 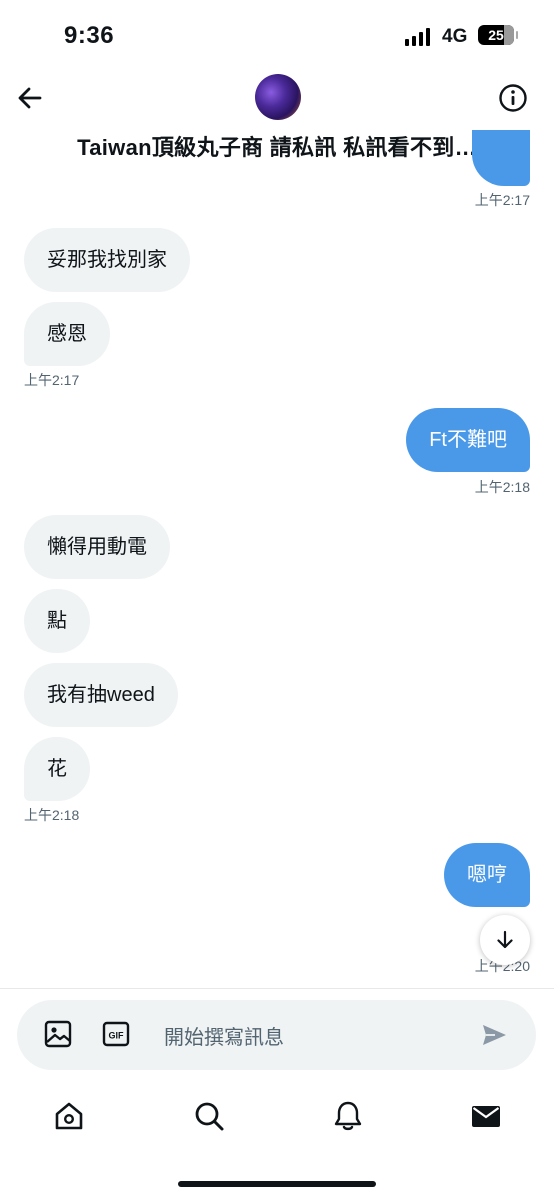 What do you see at coordinates (58, 1034) in the screenshot?
I see `image-icon` at bounding box center [58, 1034].